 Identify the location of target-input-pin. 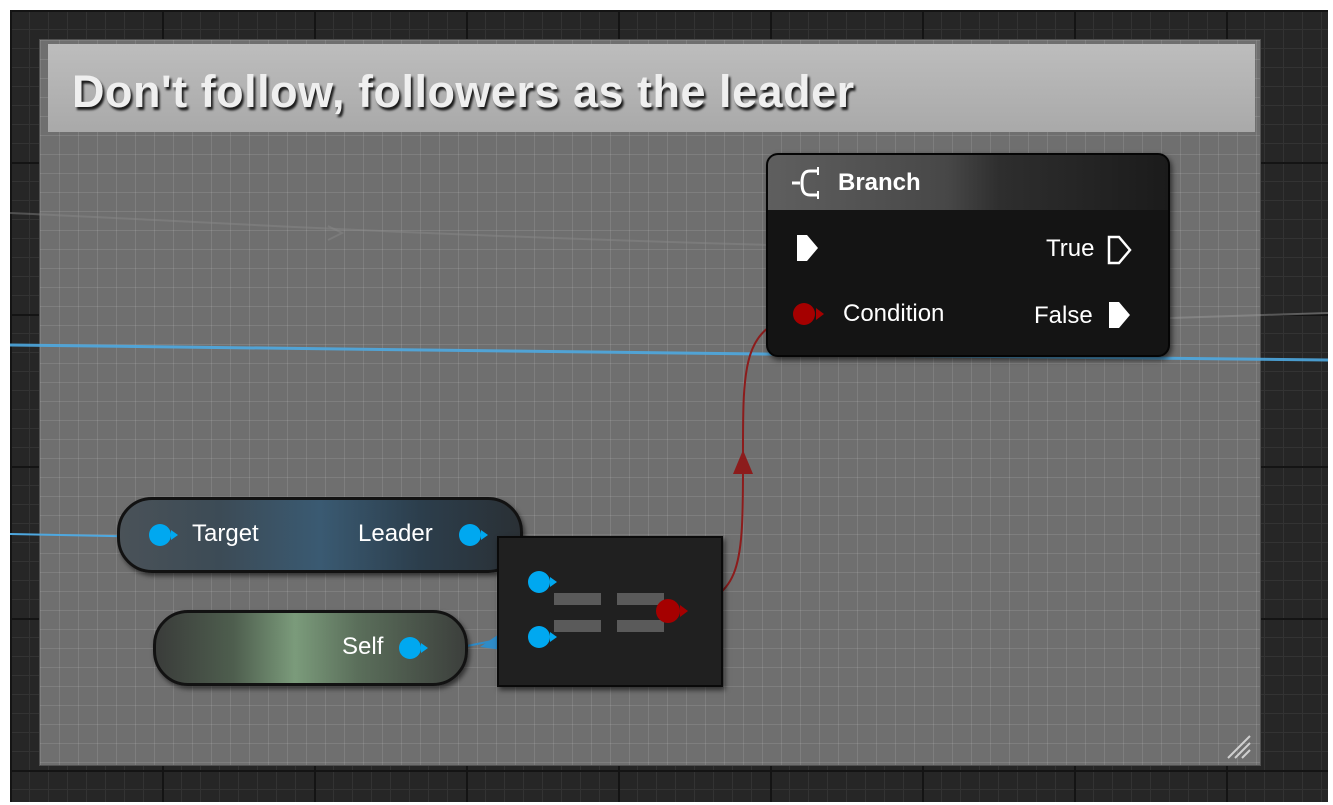
(164, 535).